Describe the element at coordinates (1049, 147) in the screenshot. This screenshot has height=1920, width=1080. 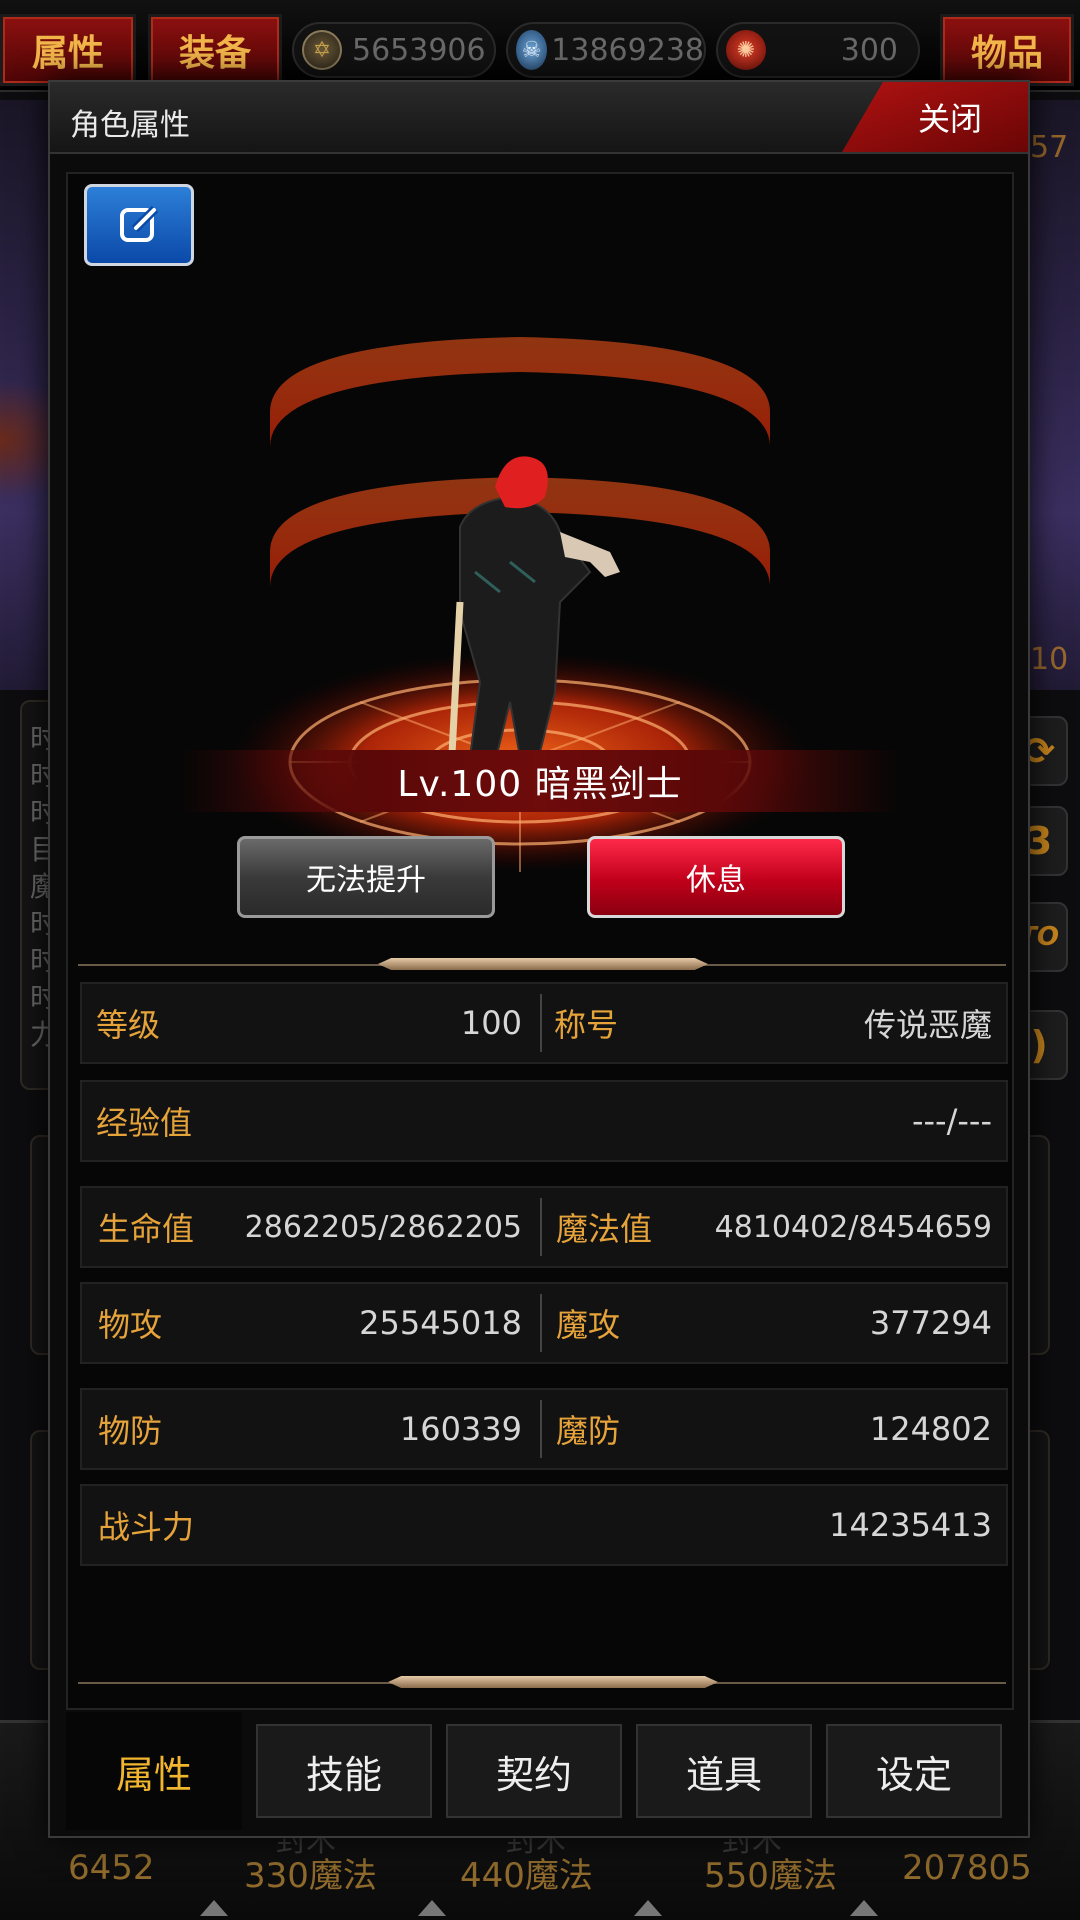
I see `bg-side-number-top: 57` at that location.